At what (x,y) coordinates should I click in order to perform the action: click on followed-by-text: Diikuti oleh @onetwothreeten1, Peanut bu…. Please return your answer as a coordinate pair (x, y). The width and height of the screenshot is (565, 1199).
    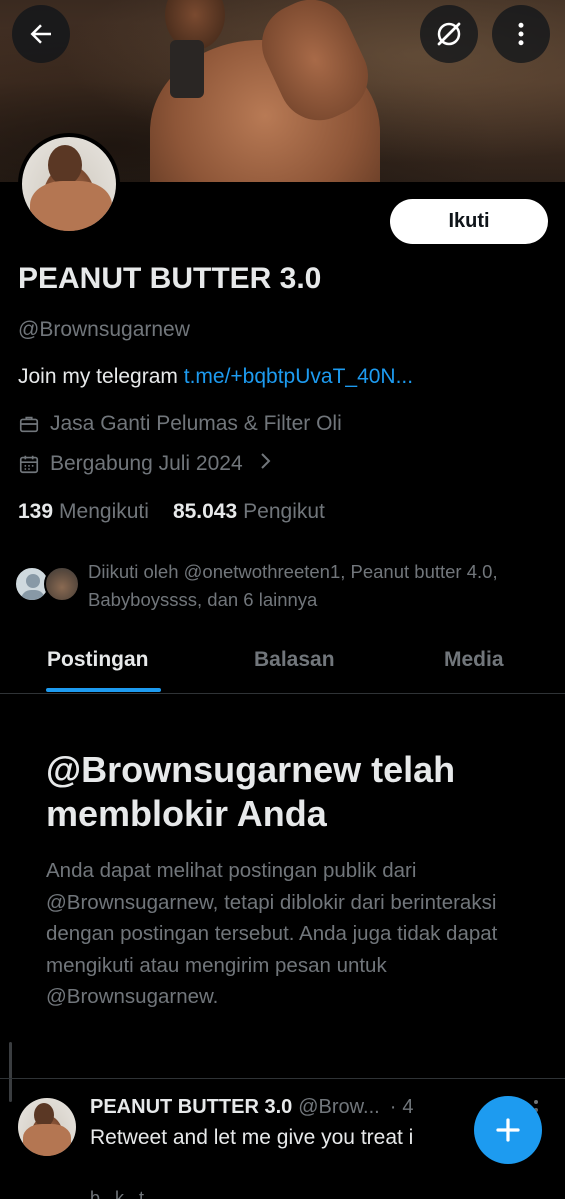
    Looking at the image, I should click on (293, 585).